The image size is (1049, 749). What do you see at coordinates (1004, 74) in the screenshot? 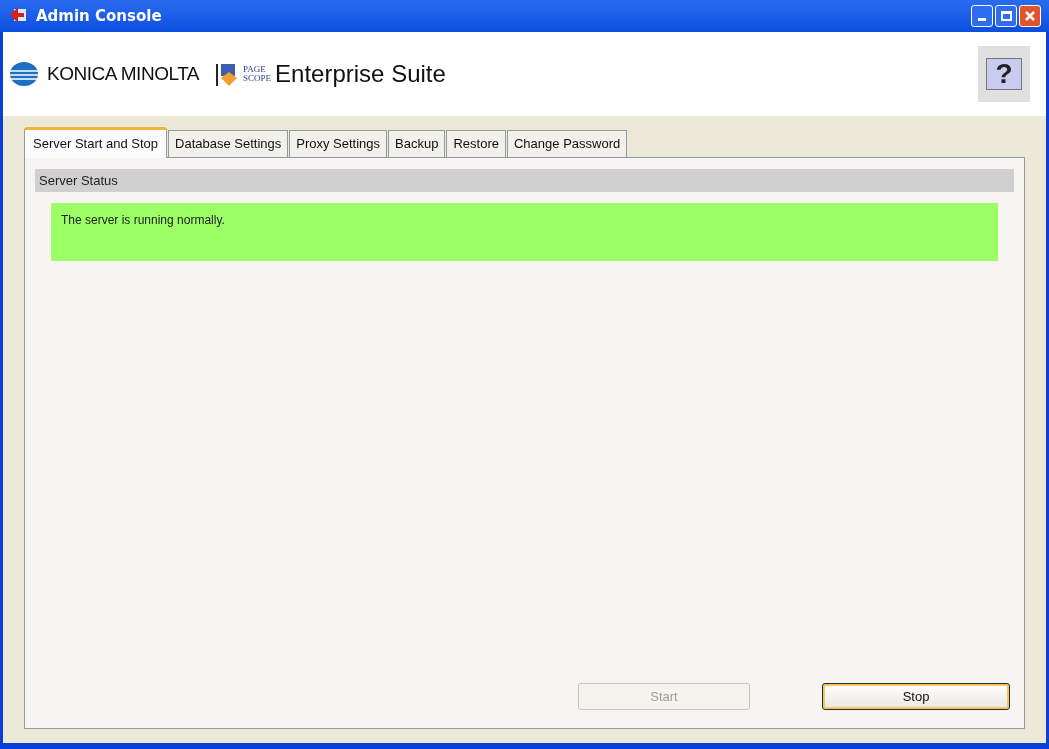
I see `help-button: ?` at bounding box center [1004, 74].